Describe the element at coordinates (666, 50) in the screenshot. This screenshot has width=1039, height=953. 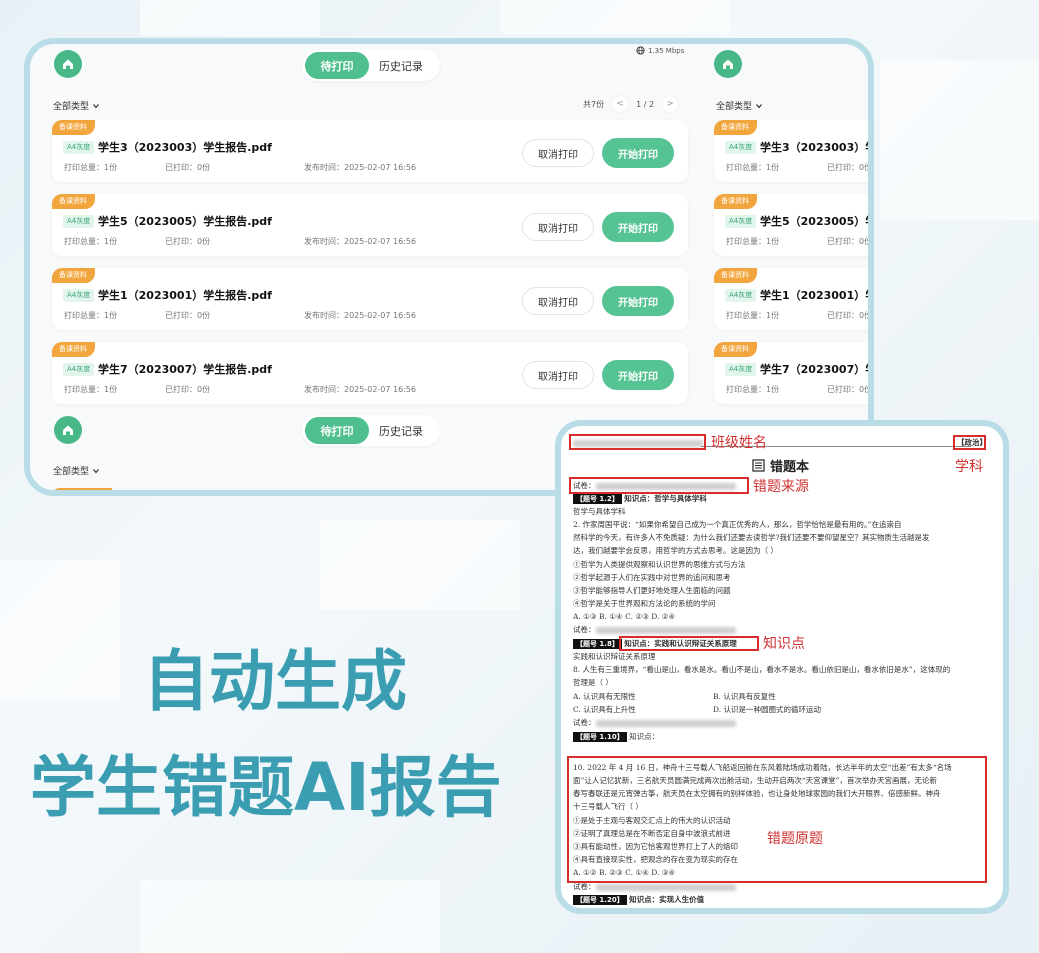
I see `network-speed: 1.35 Mbps` at that location.